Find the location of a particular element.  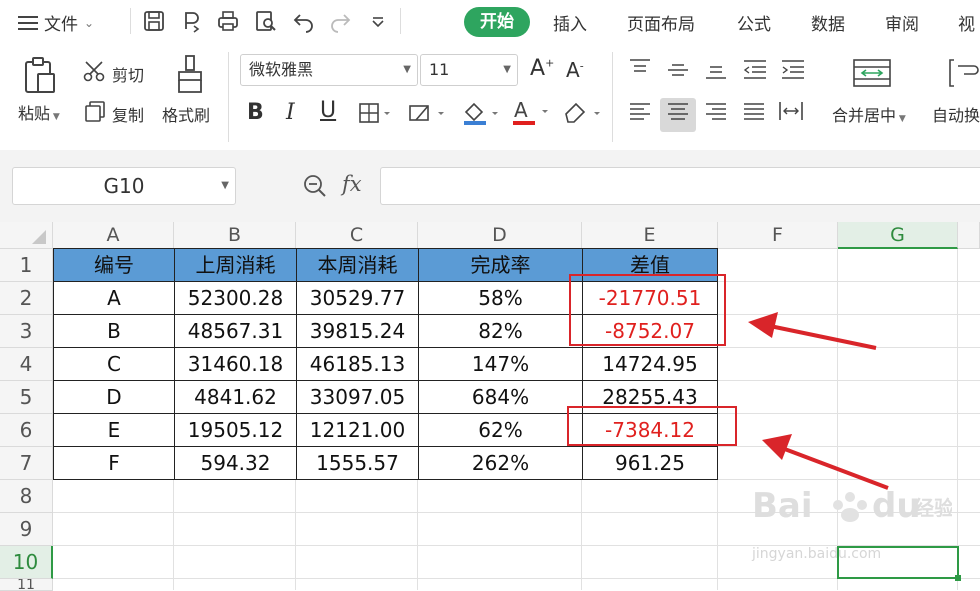

table-cell: 48567.31 is located at coordinates (236, 331).